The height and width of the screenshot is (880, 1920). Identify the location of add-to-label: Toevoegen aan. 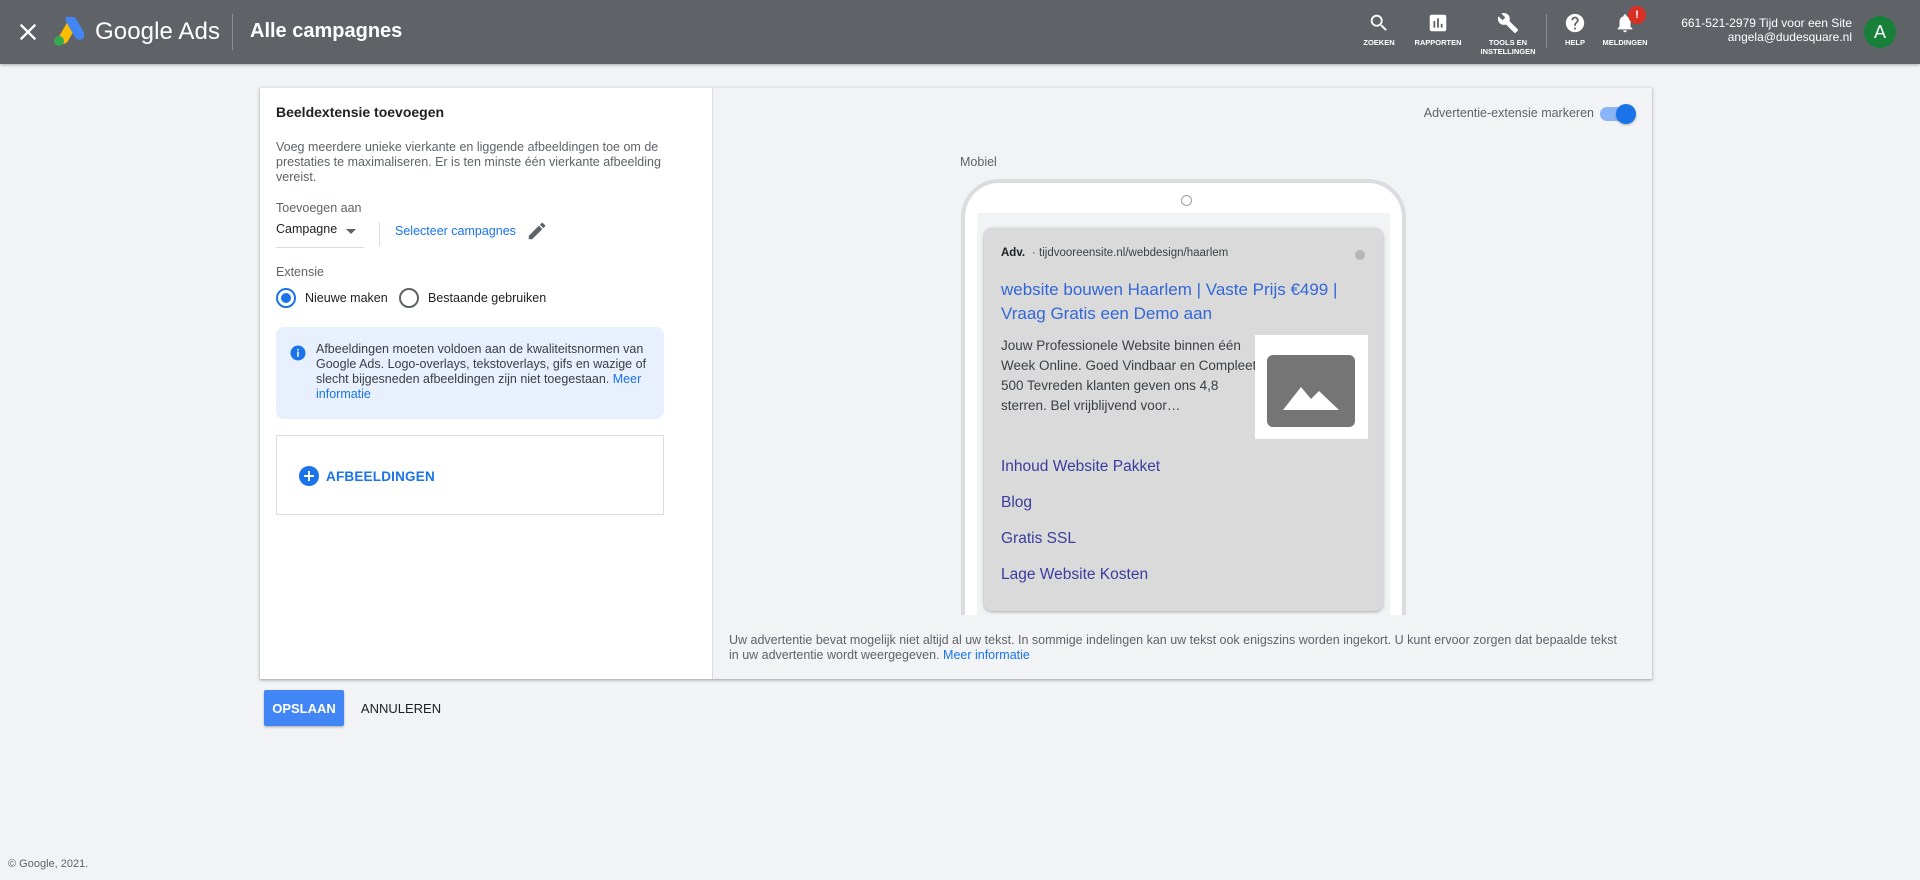
(319, 208).